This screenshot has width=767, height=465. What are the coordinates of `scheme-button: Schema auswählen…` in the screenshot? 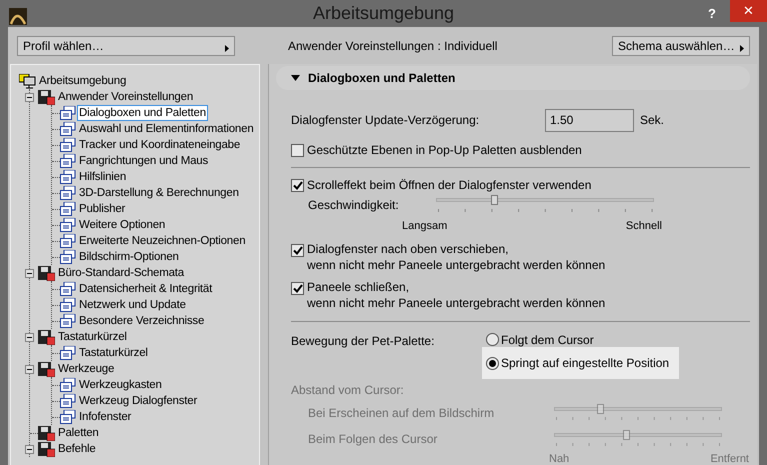 It's located at (681, 46).